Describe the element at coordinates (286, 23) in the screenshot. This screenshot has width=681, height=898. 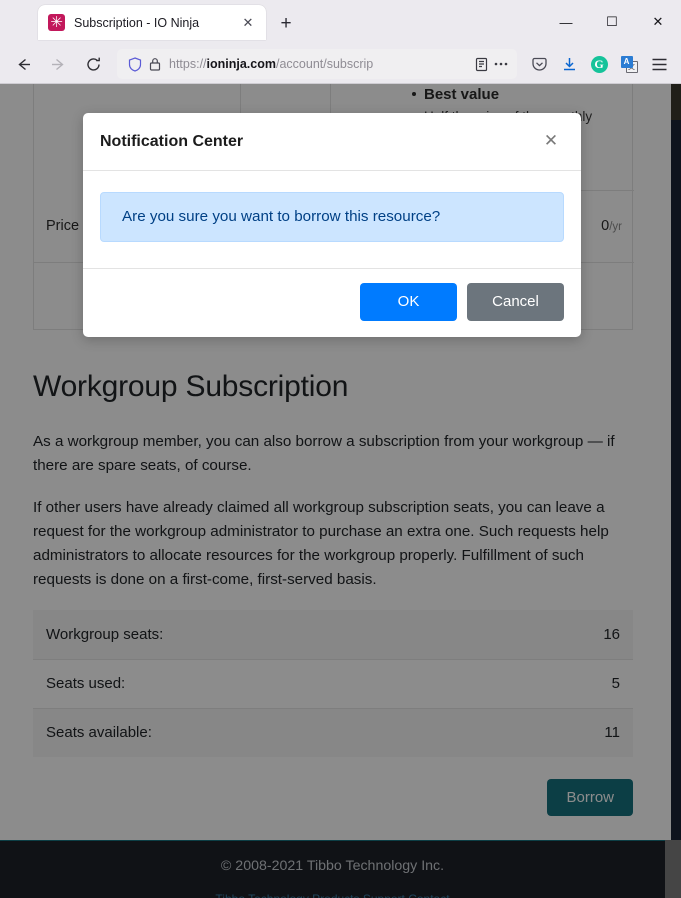
I see `new-tab-button: +` at that location.